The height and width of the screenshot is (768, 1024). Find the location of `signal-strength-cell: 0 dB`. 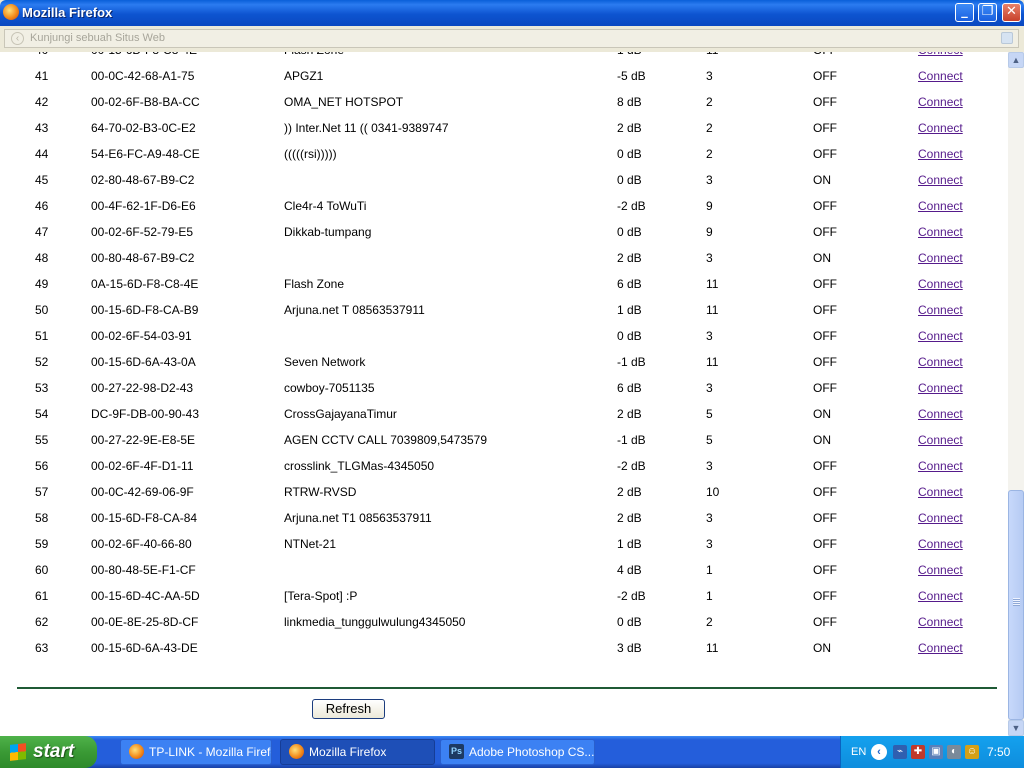

signal-strength-cell: 0 dB is located at coordinates (629, 180).